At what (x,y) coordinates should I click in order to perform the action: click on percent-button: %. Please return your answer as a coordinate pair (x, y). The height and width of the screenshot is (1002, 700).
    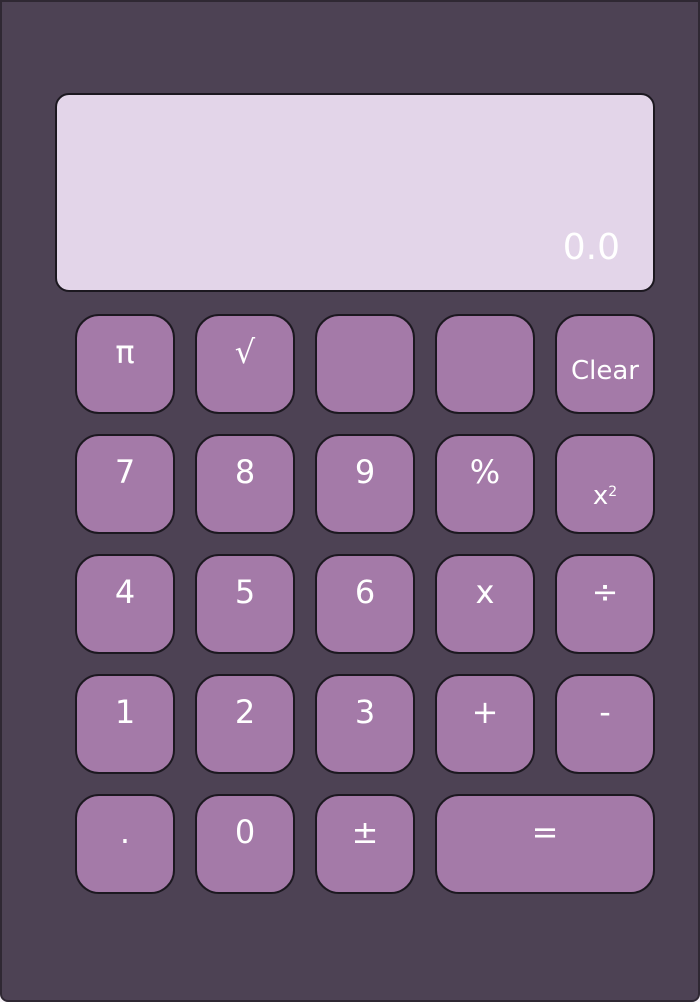
    Looking at the image, I should click on (485, 484).